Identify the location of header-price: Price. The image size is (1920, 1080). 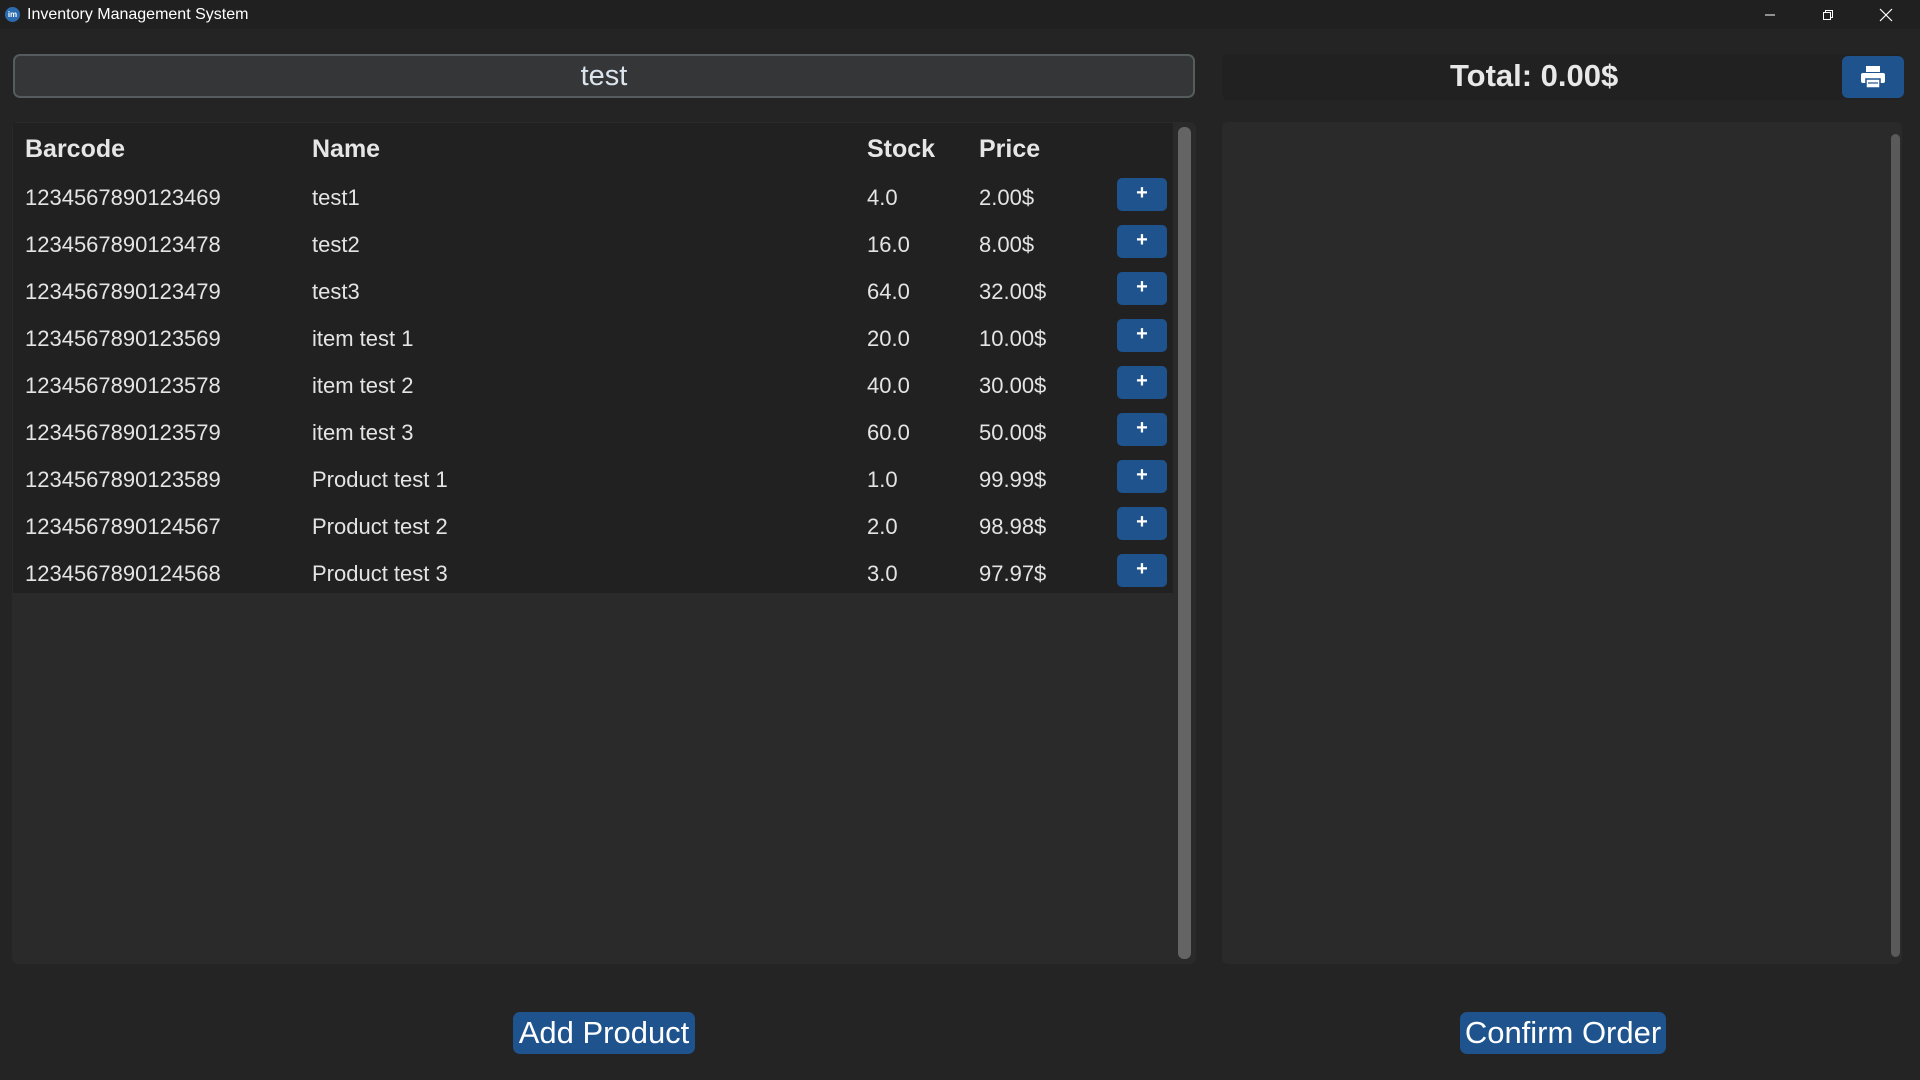
(1010, 149).